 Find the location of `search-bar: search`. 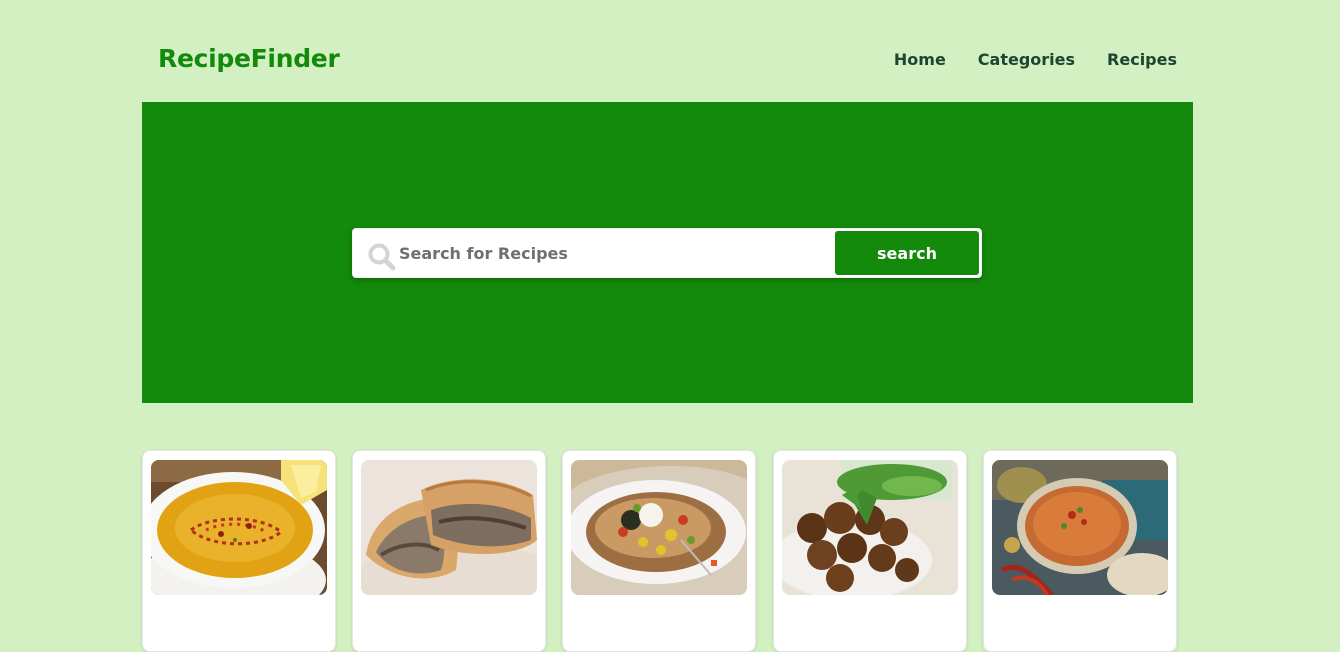

search-bar: search is located at coordinates (667, 253).